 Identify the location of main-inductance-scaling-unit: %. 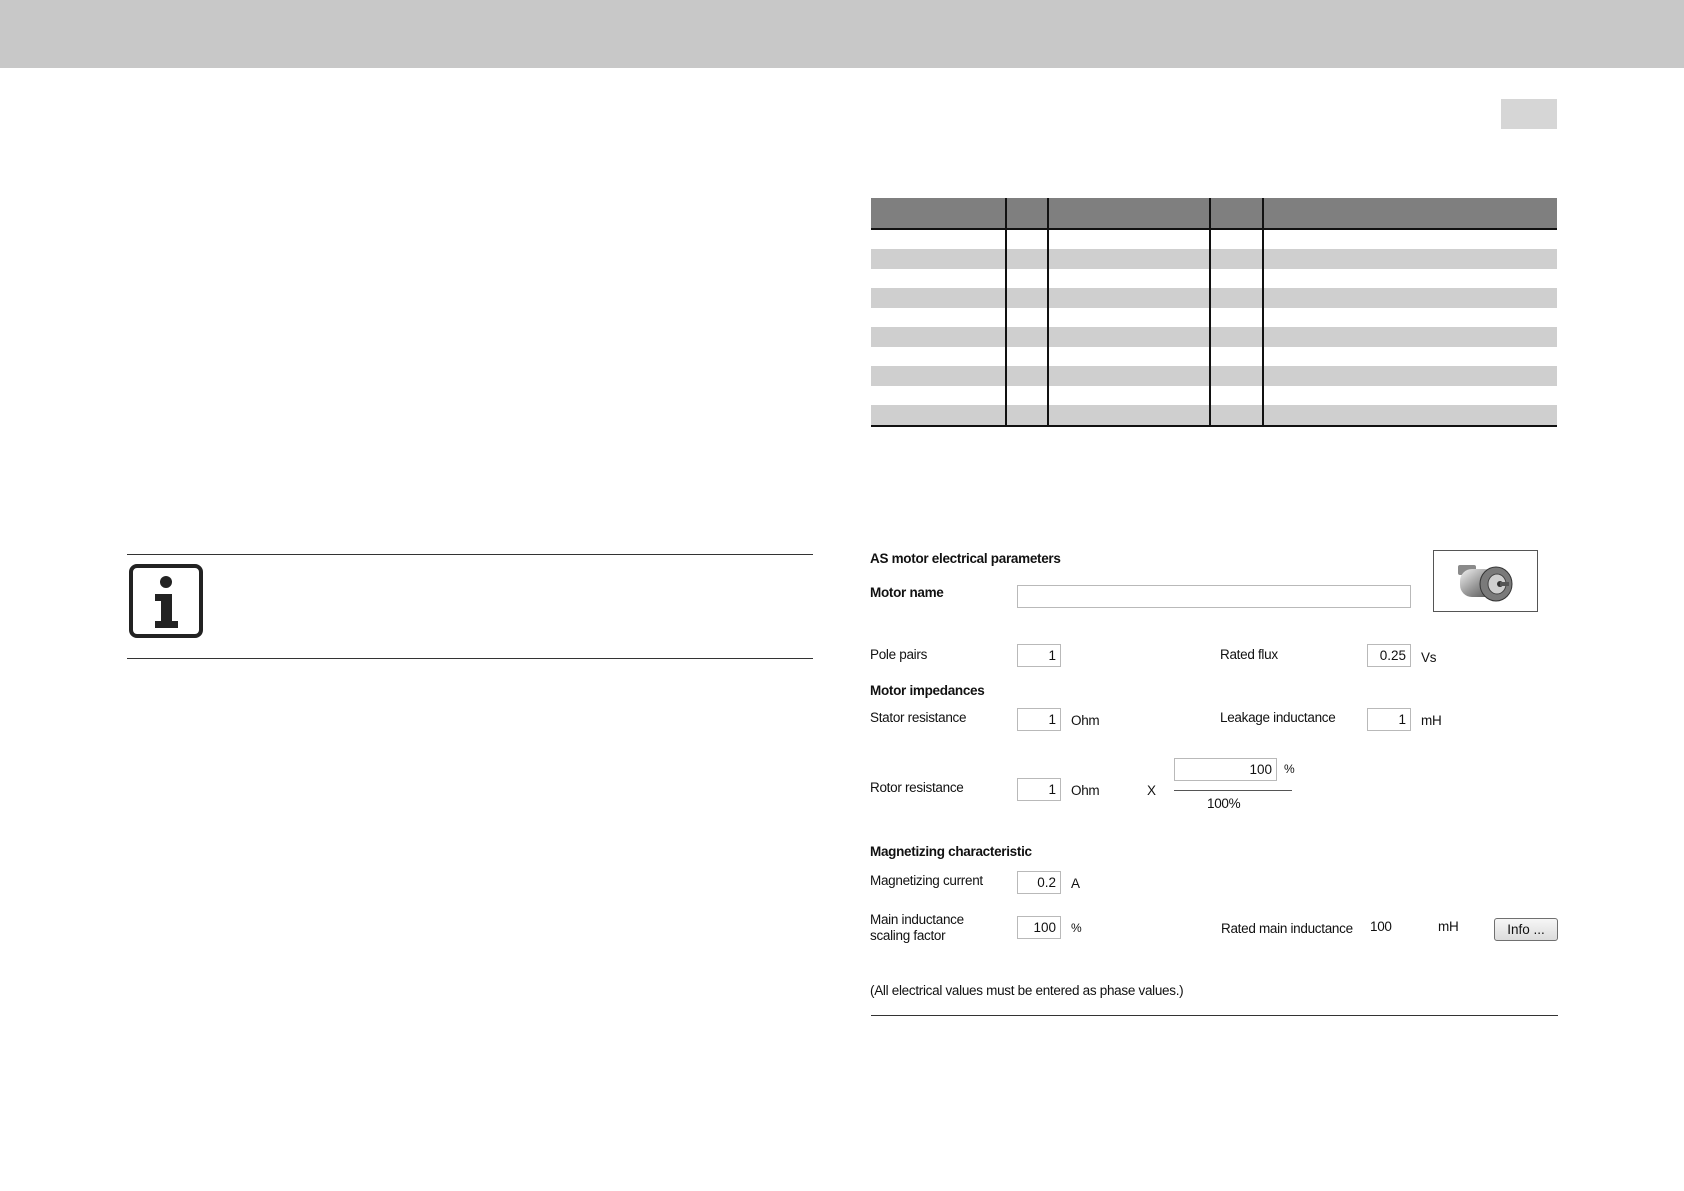
(1076, 928).